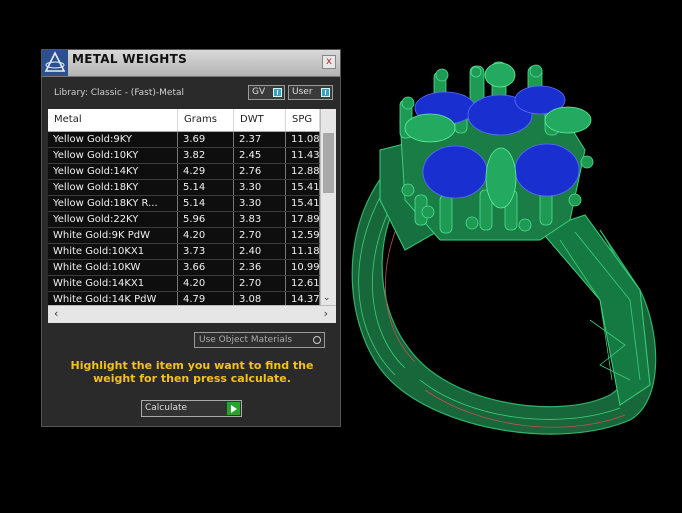  I want to click on table-row: Yellow Gold:22KY 5.96 3.83 17.89, so click(184, 220).